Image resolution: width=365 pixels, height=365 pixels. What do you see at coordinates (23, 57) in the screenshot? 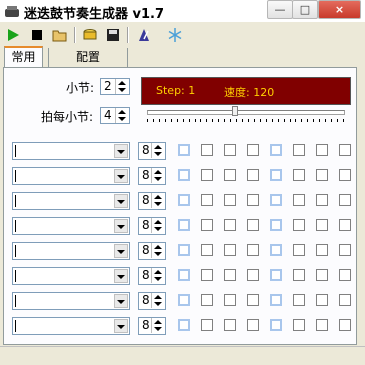
I see `tab-common: 常用` at bounding box center [23, 57].